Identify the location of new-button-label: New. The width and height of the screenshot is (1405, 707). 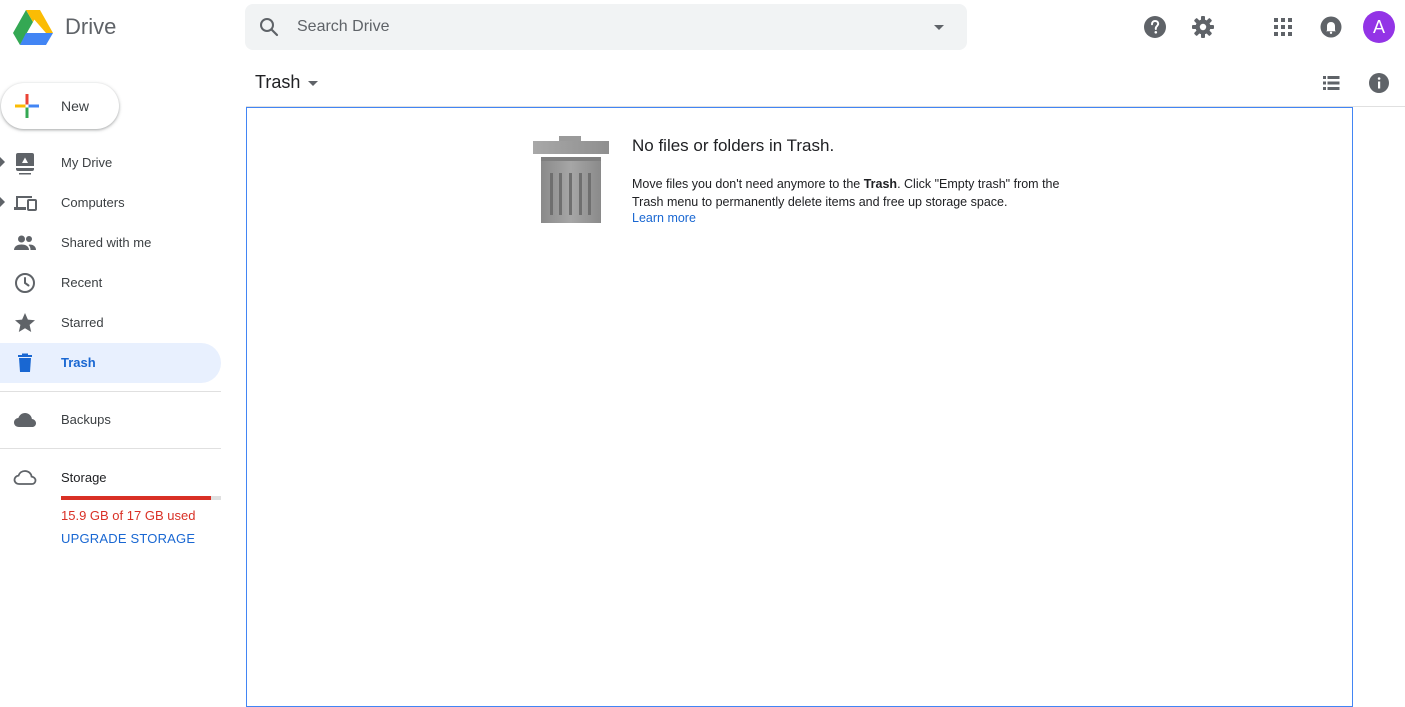
(75, 106).